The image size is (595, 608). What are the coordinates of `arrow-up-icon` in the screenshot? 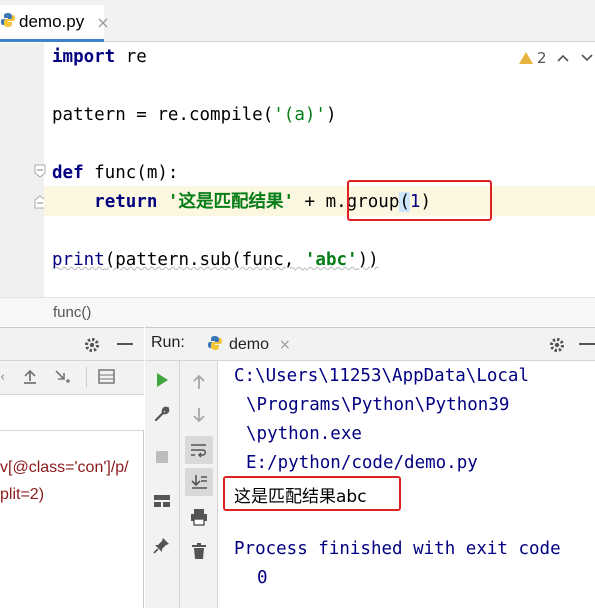 It's located at (199, 382).